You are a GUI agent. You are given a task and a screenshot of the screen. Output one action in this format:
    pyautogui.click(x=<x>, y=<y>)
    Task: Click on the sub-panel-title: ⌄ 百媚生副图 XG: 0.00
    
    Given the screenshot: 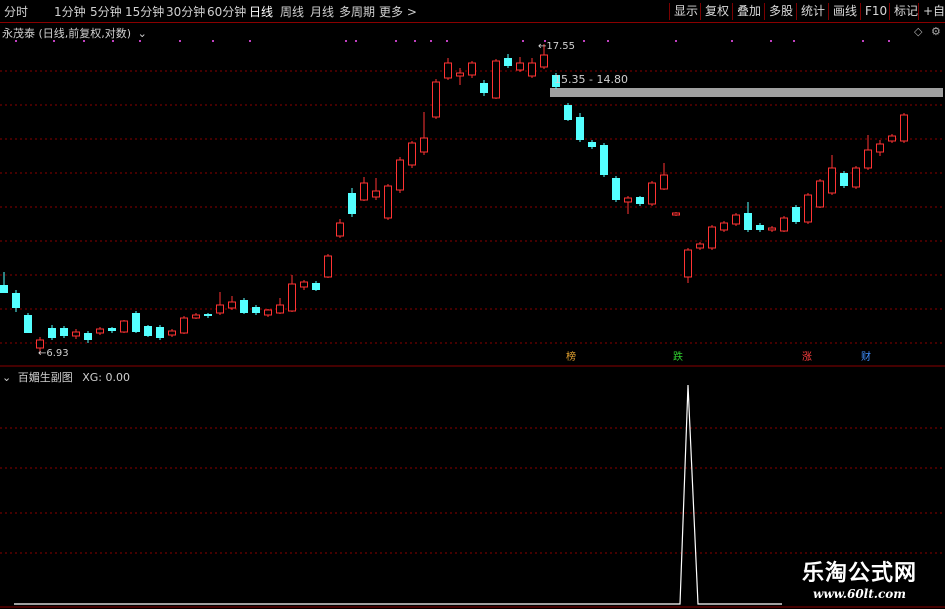 What is the action you would take?
    pyautogui.click(x=66, y=377)
    